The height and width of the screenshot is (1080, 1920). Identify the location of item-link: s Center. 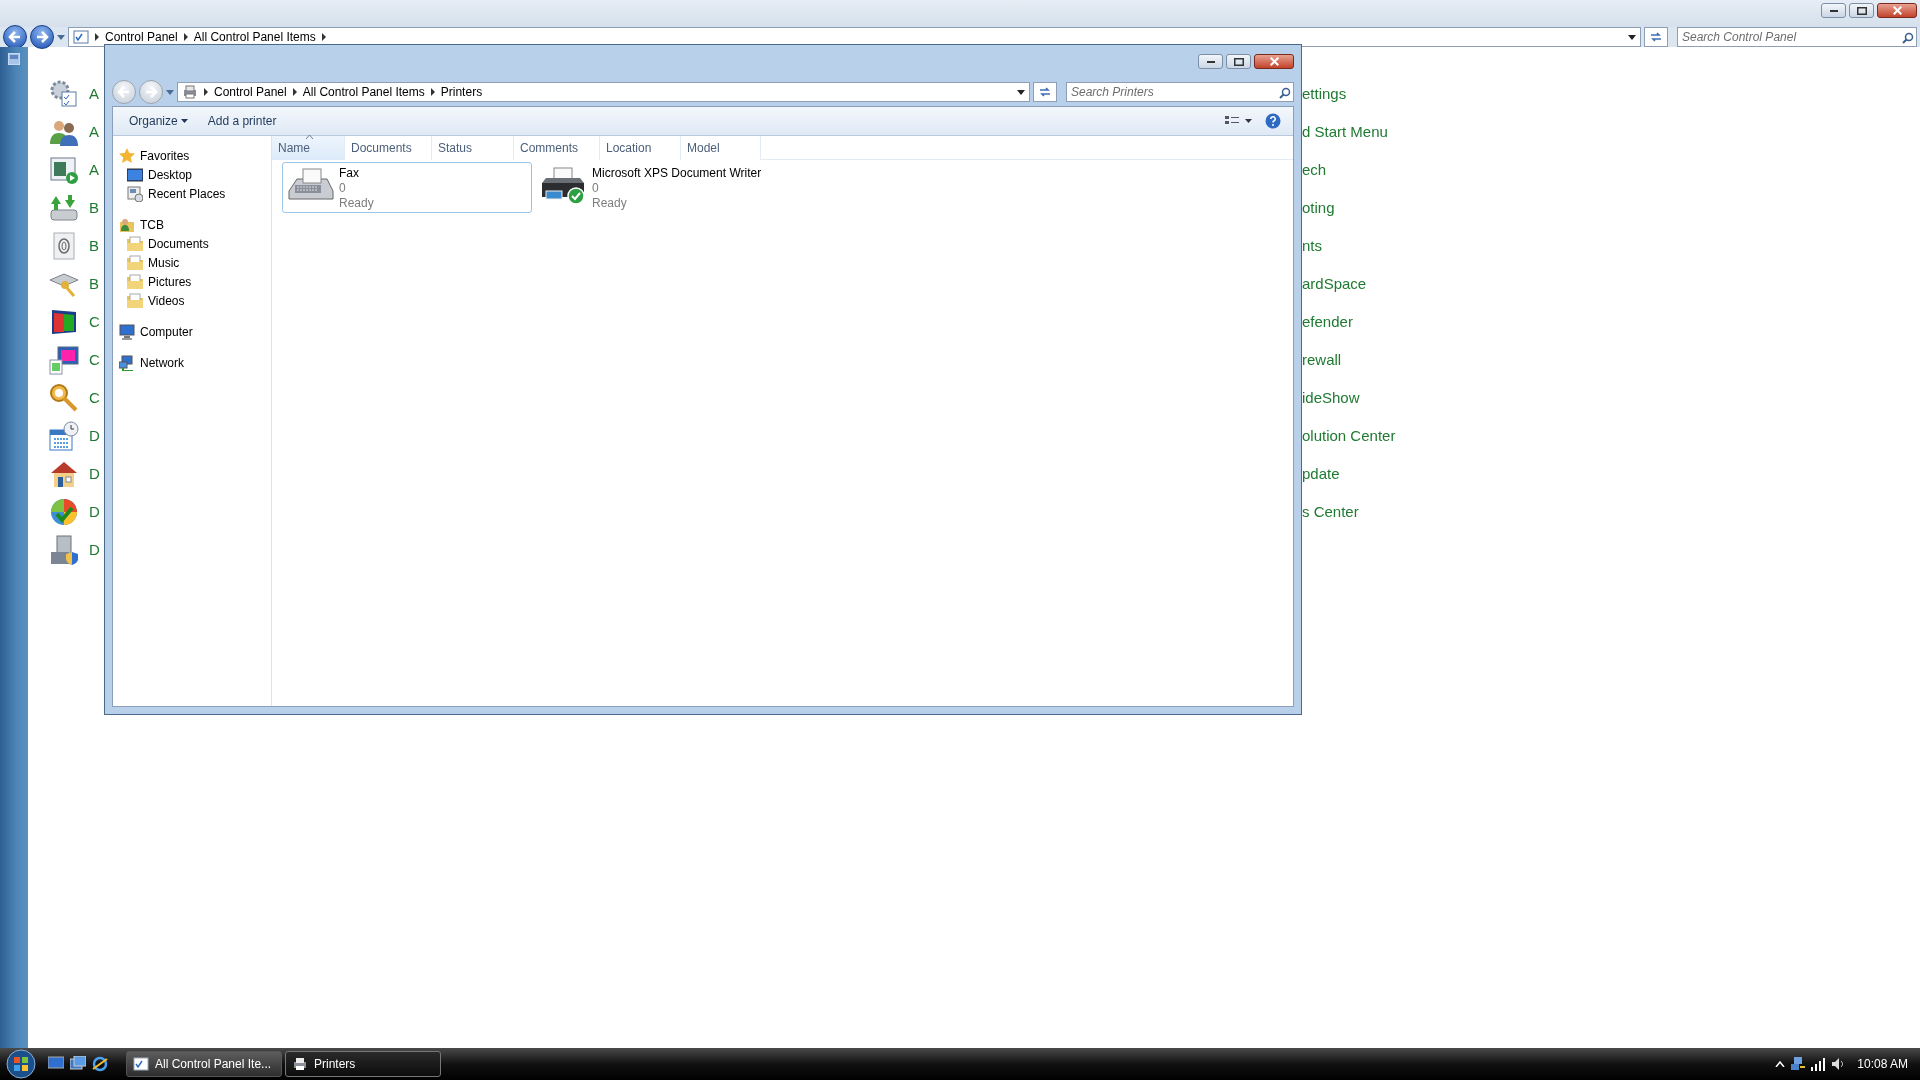
(1330, 512).